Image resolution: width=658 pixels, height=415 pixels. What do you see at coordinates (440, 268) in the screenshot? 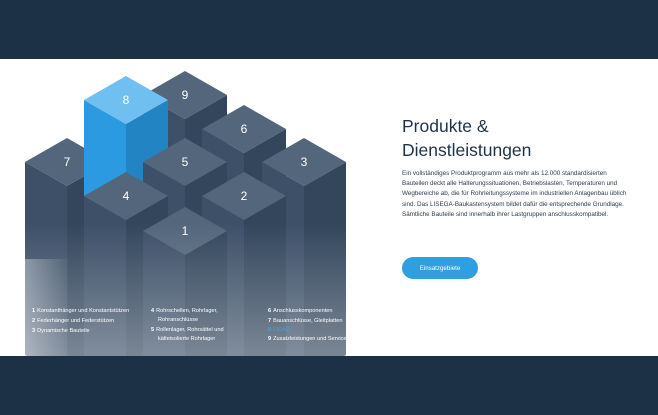
I see `einsatzgebiete-button: Einsatzgebiete` at bounding box center [440, 268].